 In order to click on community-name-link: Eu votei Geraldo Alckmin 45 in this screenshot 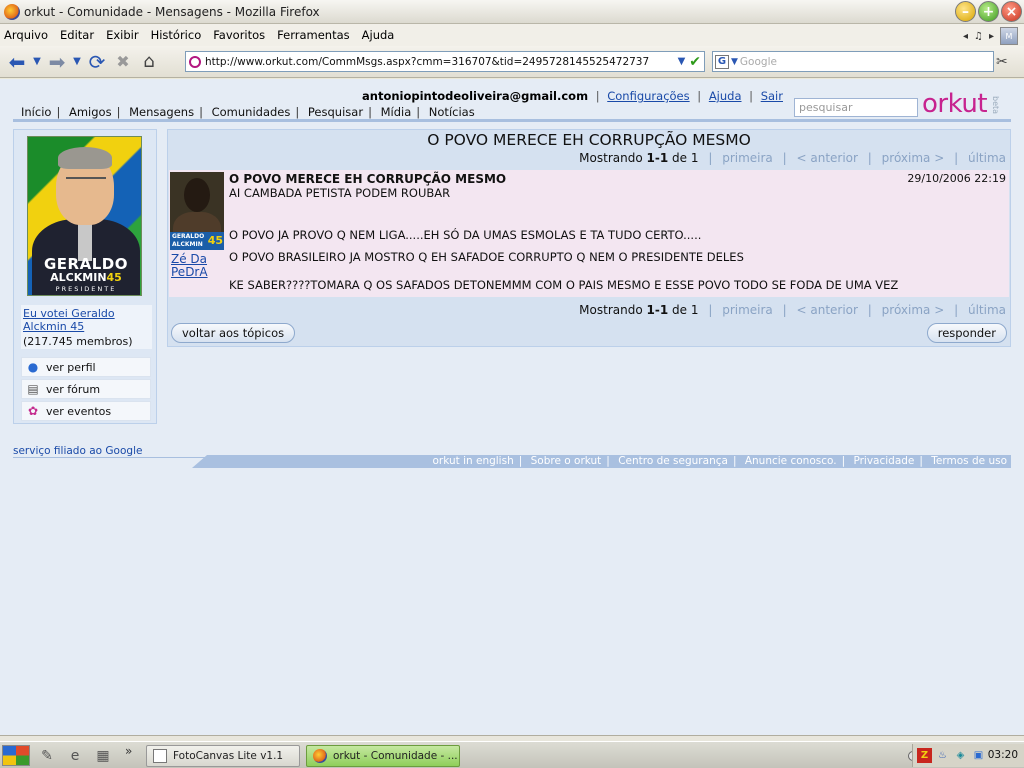, I will do `click(69, 320)`.